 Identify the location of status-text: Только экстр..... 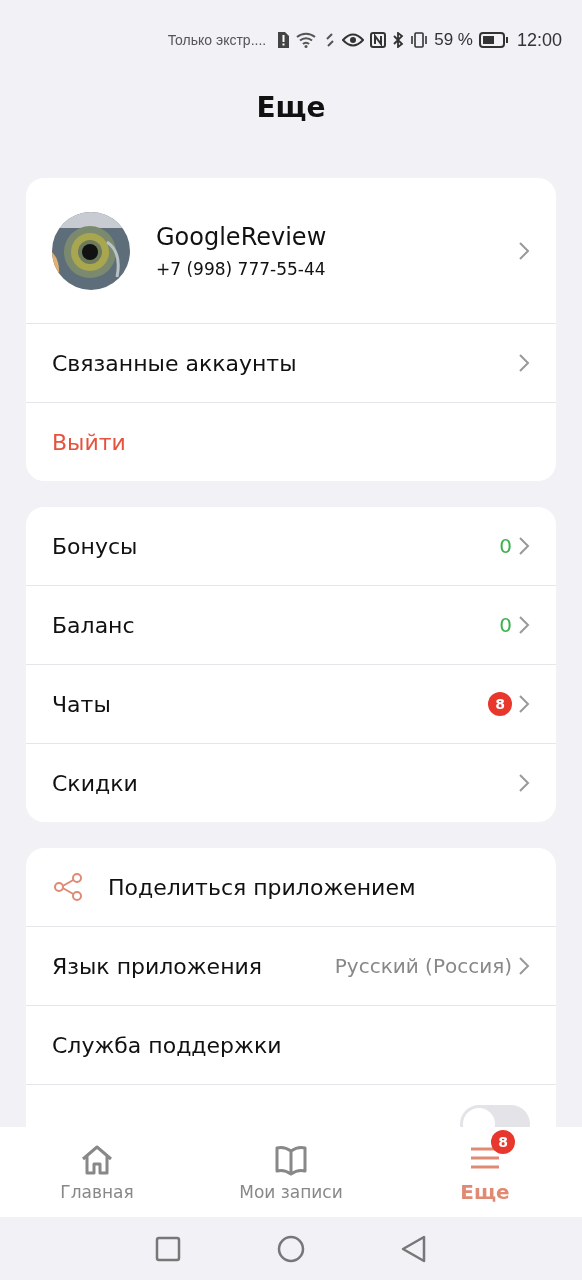
(217, 40).